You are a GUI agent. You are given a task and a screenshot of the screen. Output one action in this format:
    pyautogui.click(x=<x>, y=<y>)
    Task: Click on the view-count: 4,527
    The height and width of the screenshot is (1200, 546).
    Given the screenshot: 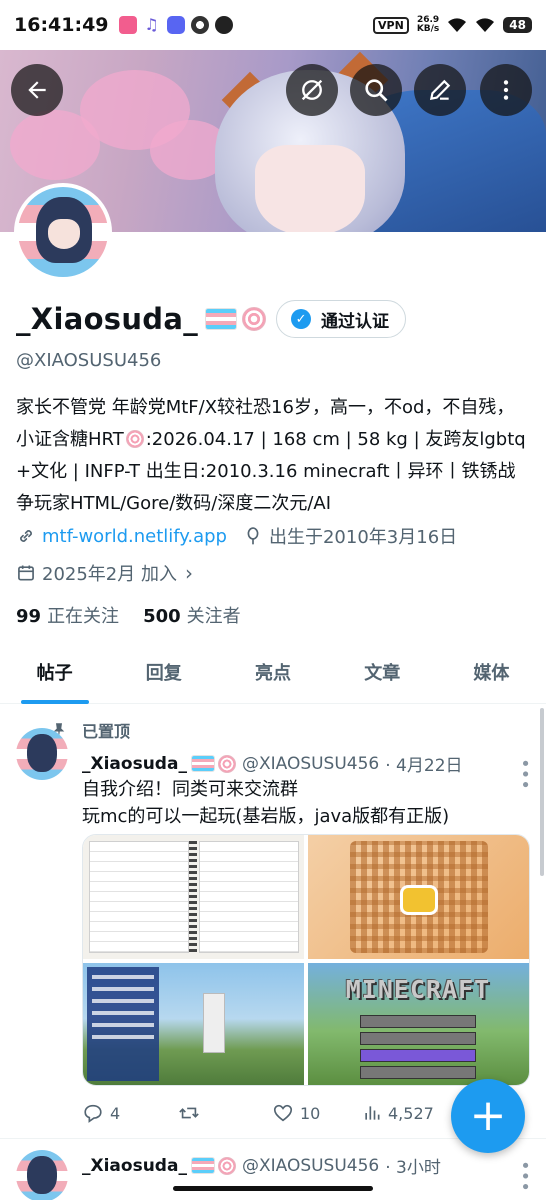 What is the action you would take?
    pyautogui.click(x=411, y=1113)
    